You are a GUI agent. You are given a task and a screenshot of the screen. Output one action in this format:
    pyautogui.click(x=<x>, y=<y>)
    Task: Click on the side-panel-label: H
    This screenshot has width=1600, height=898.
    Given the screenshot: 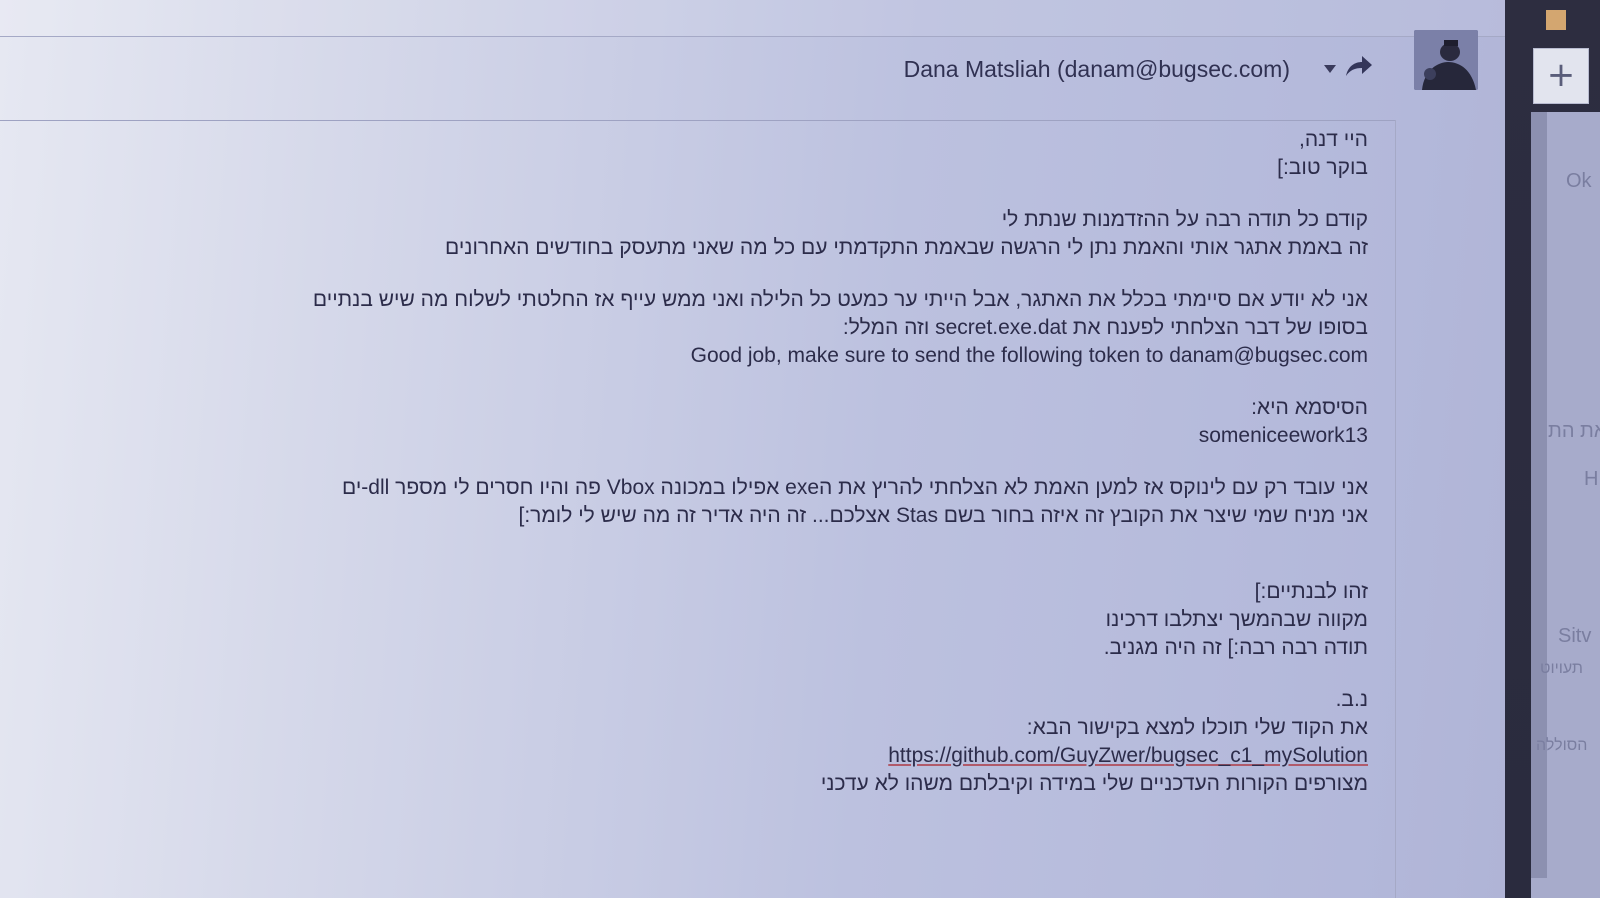 What is the action you would take?
    pyautogui.click(x=1591, y=479)
    